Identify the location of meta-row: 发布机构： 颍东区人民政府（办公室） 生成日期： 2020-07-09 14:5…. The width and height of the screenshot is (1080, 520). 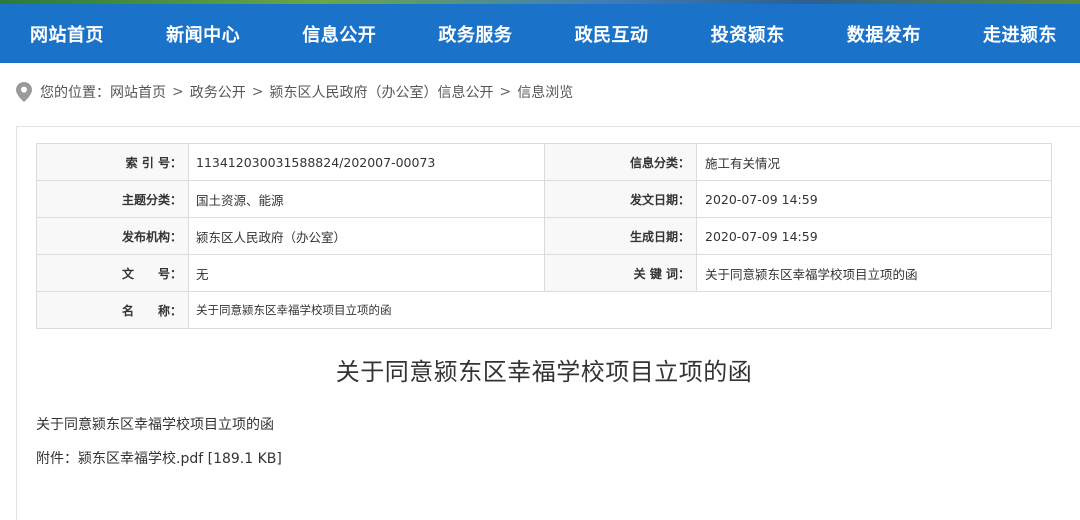
(544, 236).